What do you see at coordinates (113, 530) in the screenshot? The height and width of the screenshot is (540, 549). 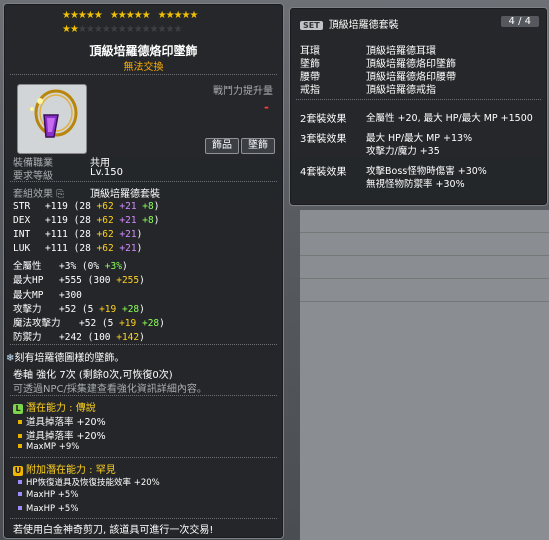 I see `scissors-hint: 若使用白金神奇剪刀, 該道具可進行一次交易!` at bounding box center [113, 530].